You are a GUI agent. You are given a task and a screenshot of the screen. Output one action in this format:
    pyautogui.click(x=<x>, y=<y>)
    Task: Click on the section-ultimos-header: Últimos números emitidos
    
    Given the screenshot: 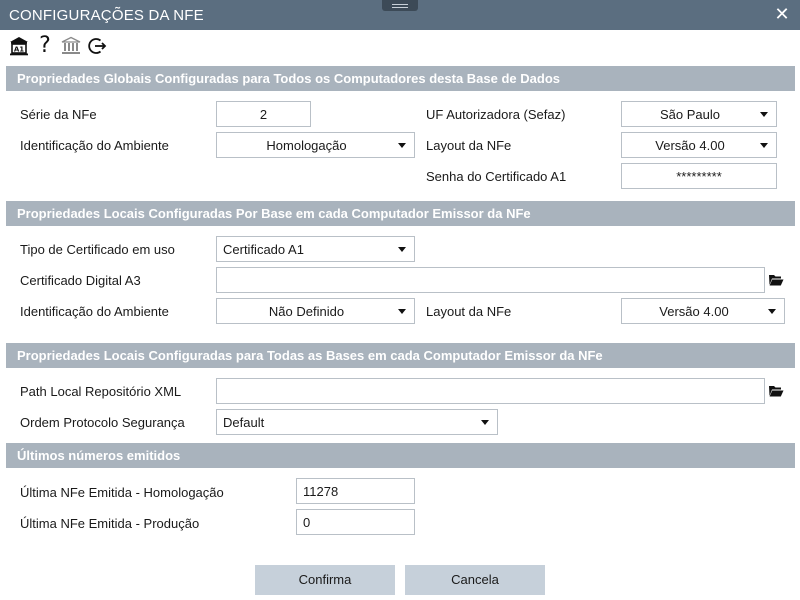 What is the action you would take?
    pyautogui.click(x=400, y=455)
    